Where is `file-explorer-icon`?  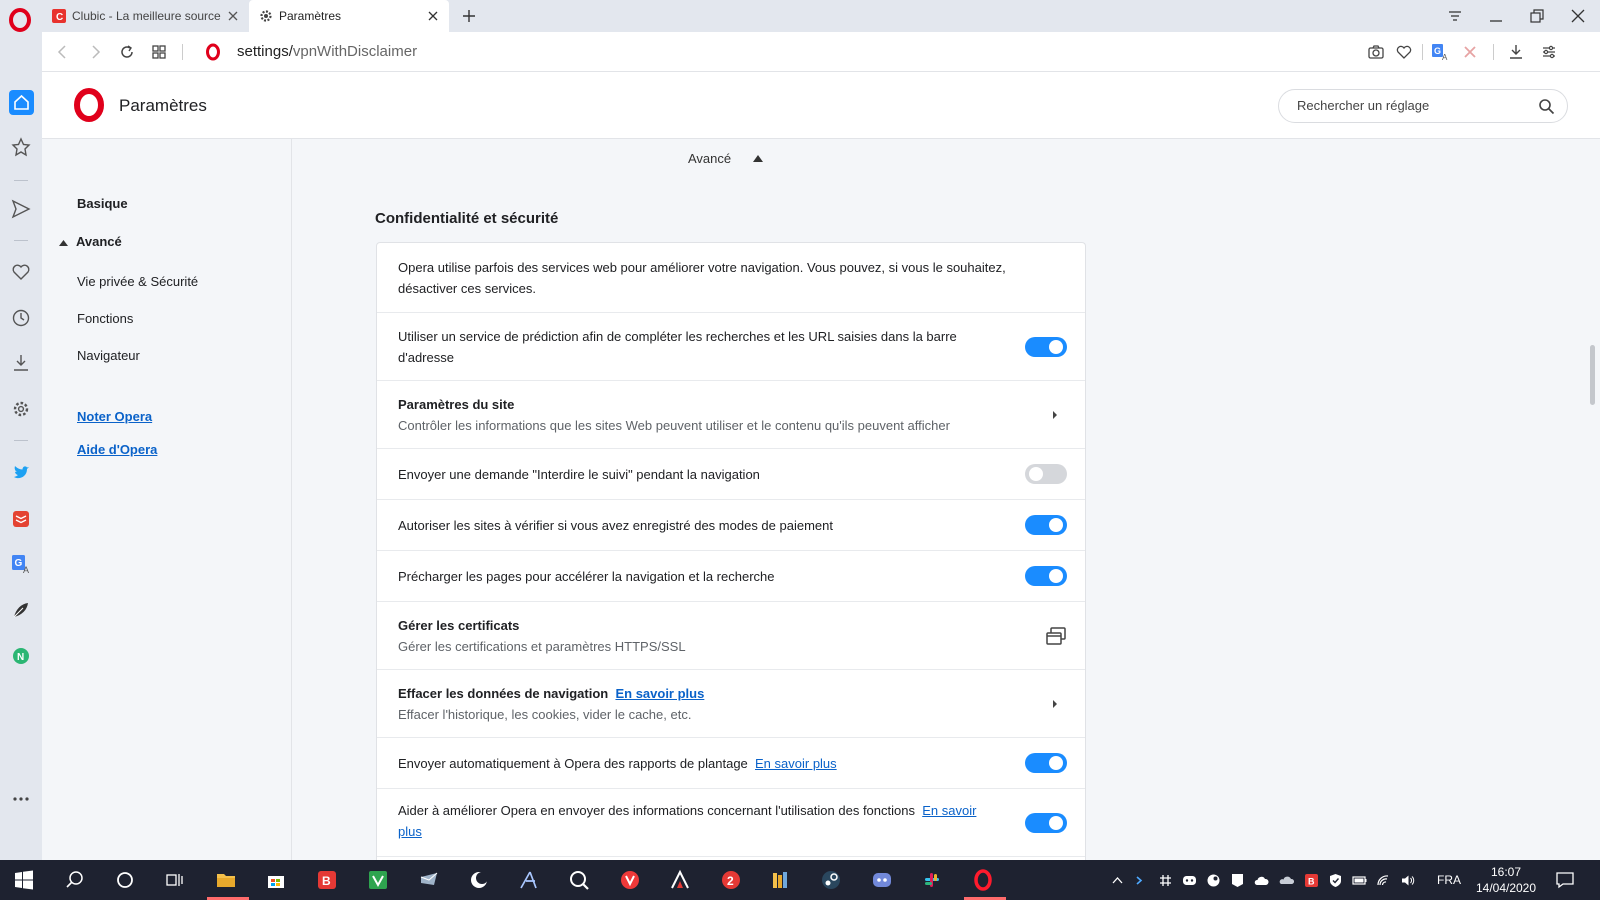
file-explorer-icon is located at coordinates (226, 880).